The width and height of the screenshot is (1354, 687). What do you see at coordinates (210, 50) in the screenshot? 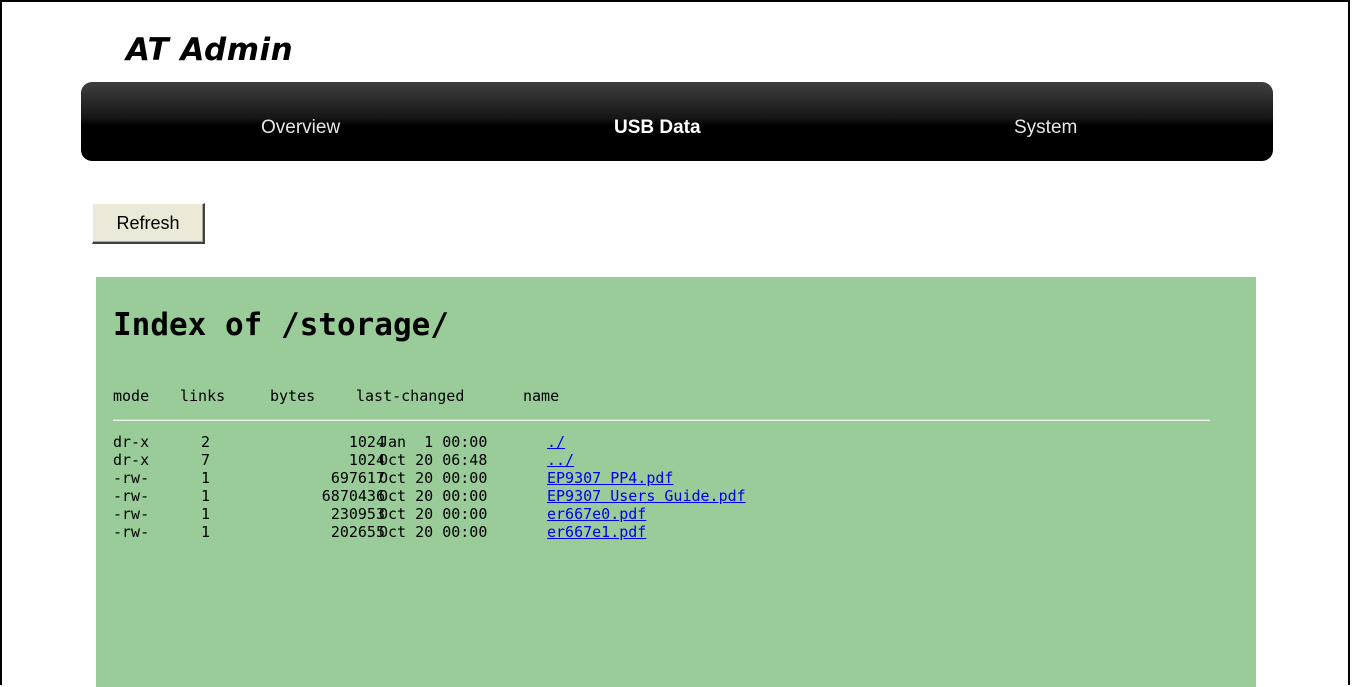
I see `app-title: AT Admin` at bounding box center [210, 50].